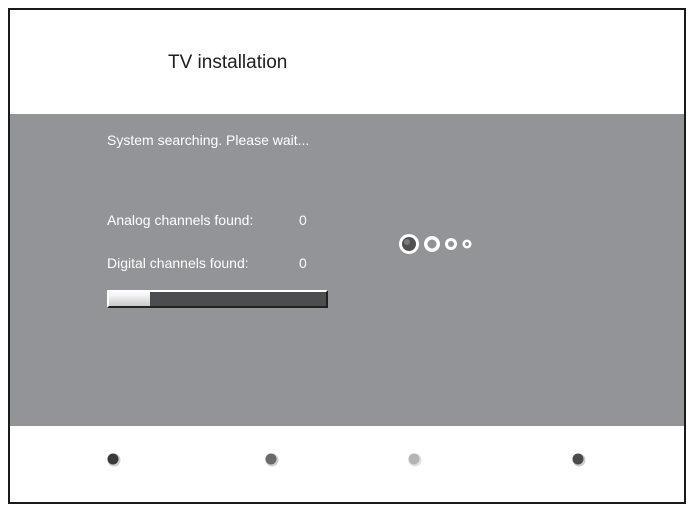 Image resolution: width=694 pixels, height=512 pixels. I want to click on spinner-dot-1-highlight, so click(407, 242).